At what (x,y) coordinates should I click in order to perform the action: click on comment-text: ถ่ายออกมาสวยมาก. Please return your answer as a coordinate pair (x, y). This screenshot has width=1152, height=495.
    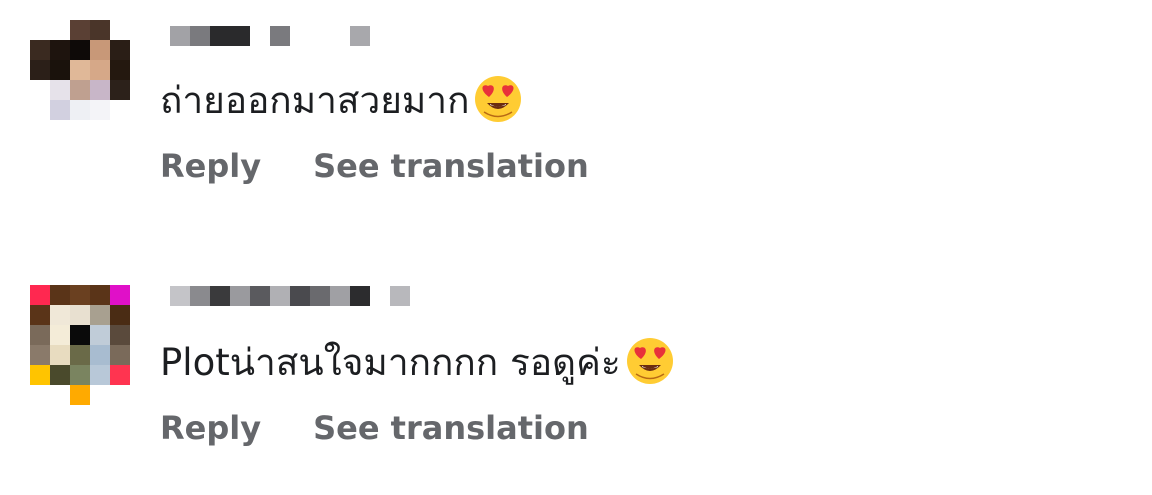
    Looking at the image, I should click on (341, 101).